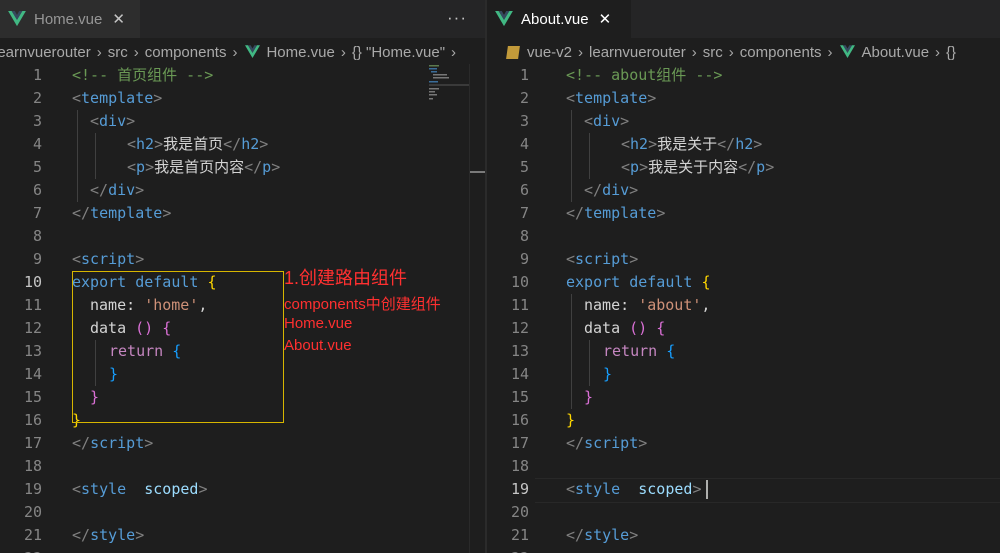  Describe the element at coordinates (318, 323) in the screenshot. I see `annotation-line: Home.vue` at that location.